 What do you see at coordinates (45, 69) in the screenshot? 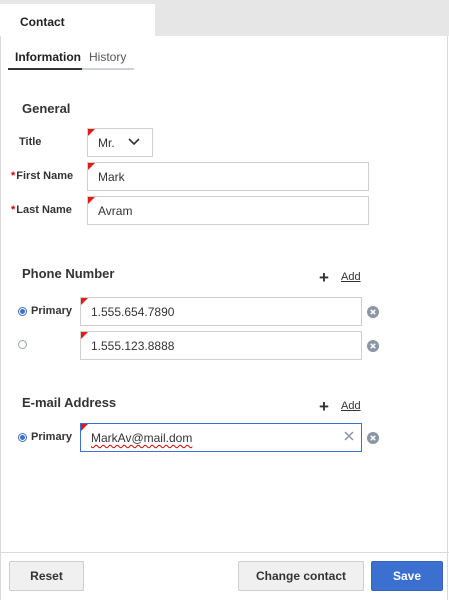
I see `tab-active-indicator` at bounding box center [45, 69].